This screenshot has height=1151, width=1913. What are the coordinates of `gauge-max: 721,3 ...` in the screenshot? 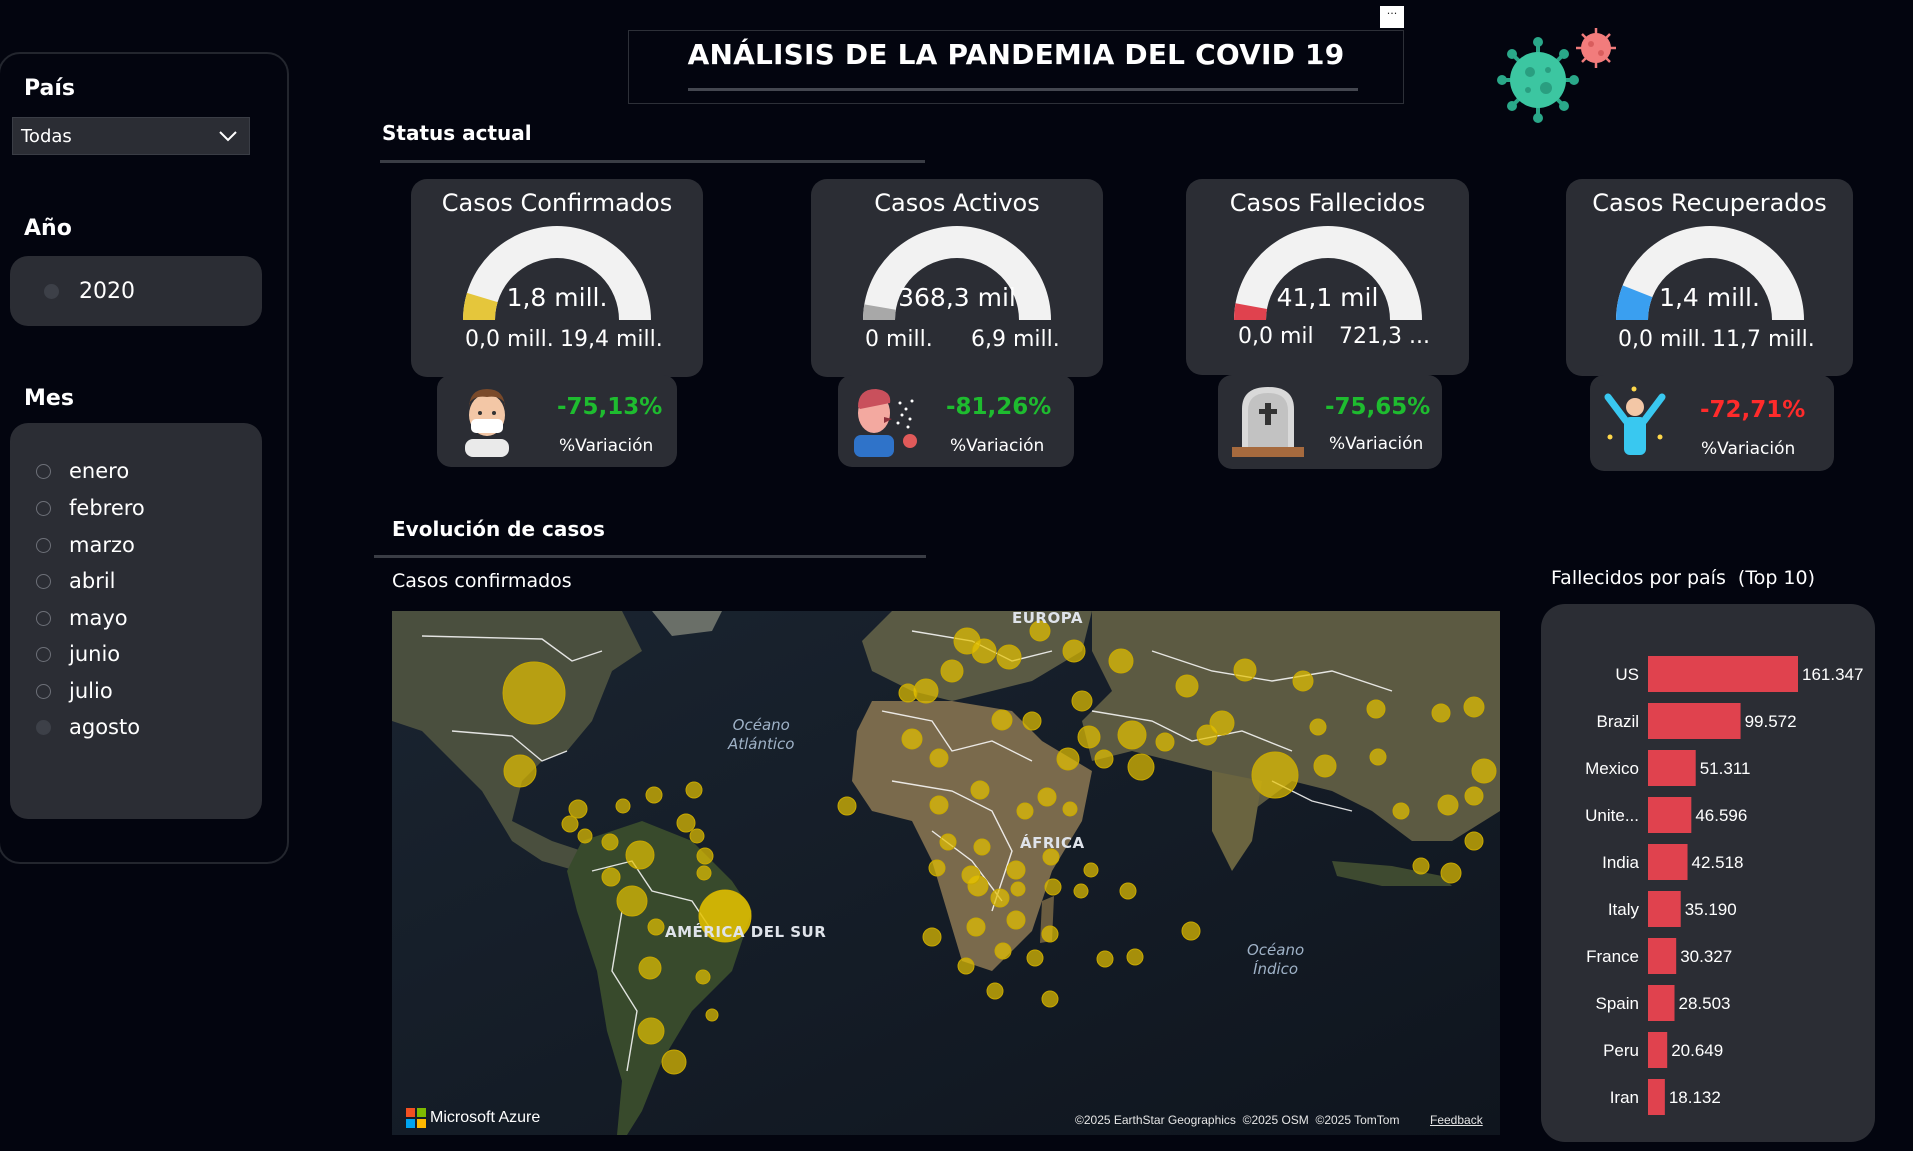 It's located at (1384, 336).